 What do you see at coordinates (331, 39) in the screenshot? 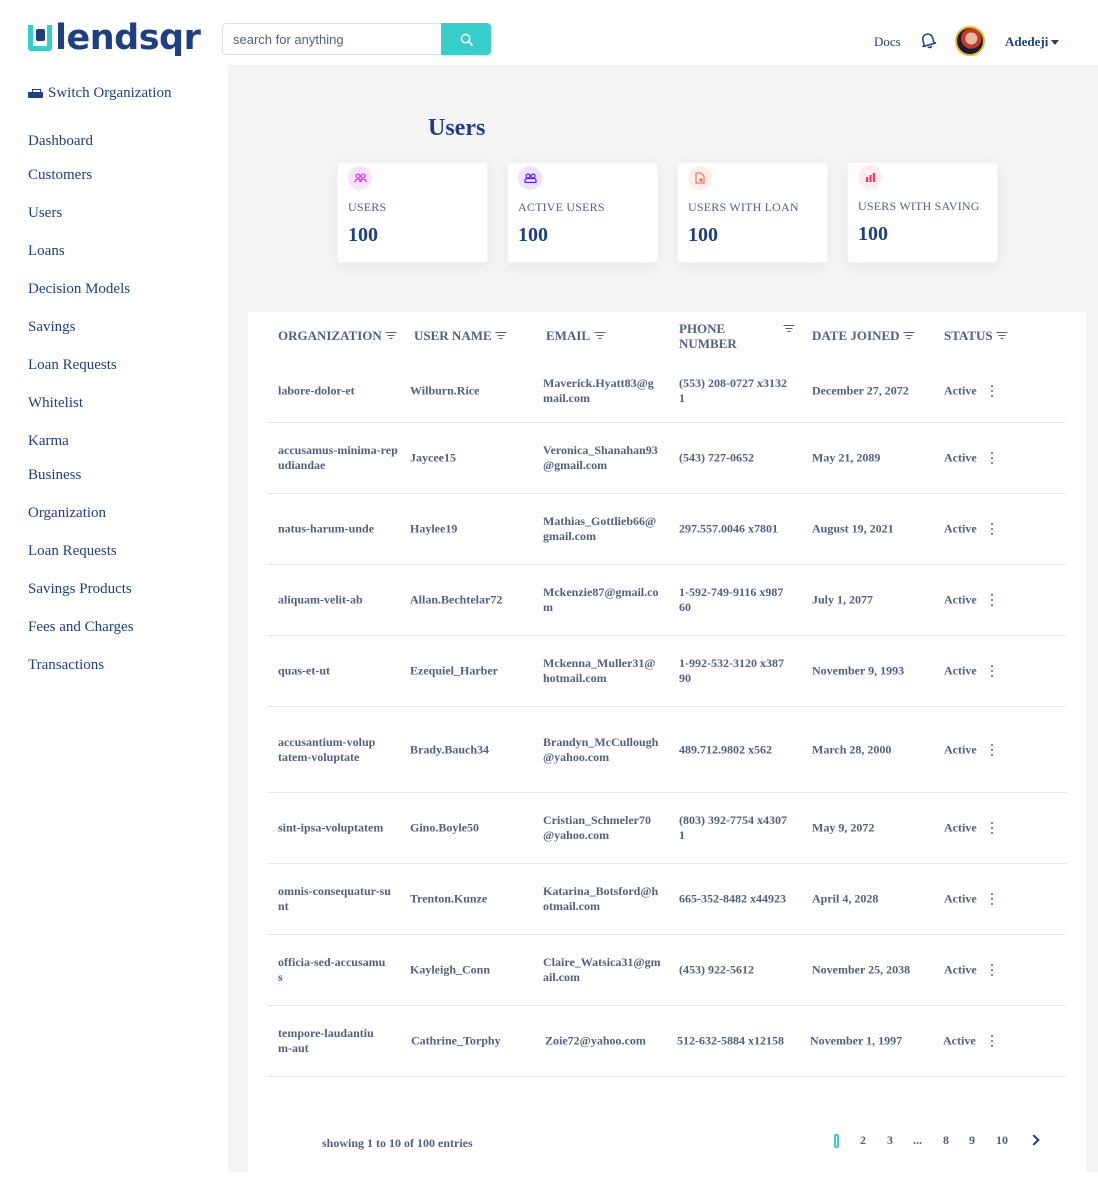
I see `search-input` at bounding box center [331, 39].